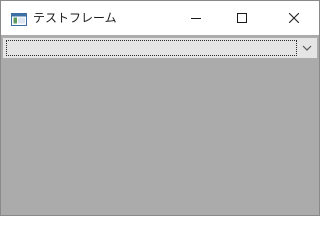 The width and height of the screenshot is (320, 240). I want to click on combo-box, so click(160, 48).